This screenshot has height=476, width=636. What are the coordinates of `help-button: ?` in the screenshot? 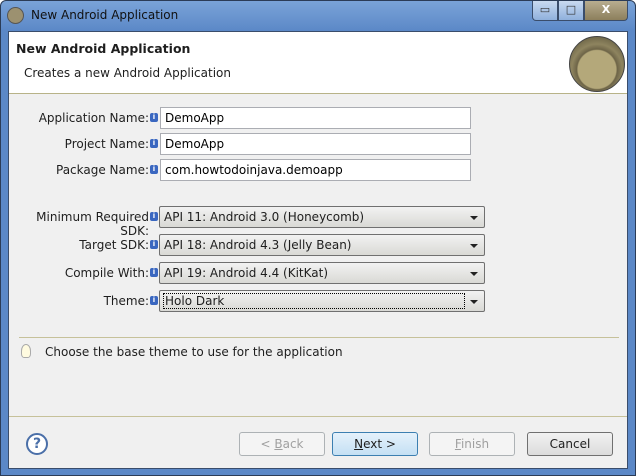 It's located at (37, 444).